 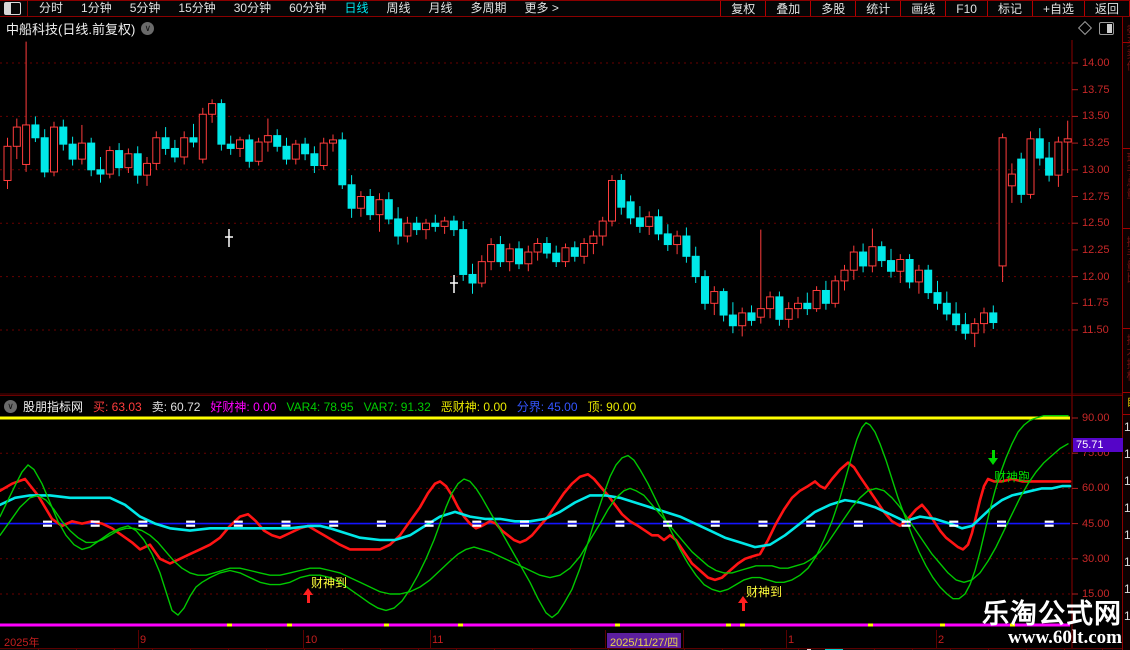 What do you see at coordinates (1127, 358) in the screenshot?
I see `strip-label: 技术指标` at bounding box center [1127, 358].